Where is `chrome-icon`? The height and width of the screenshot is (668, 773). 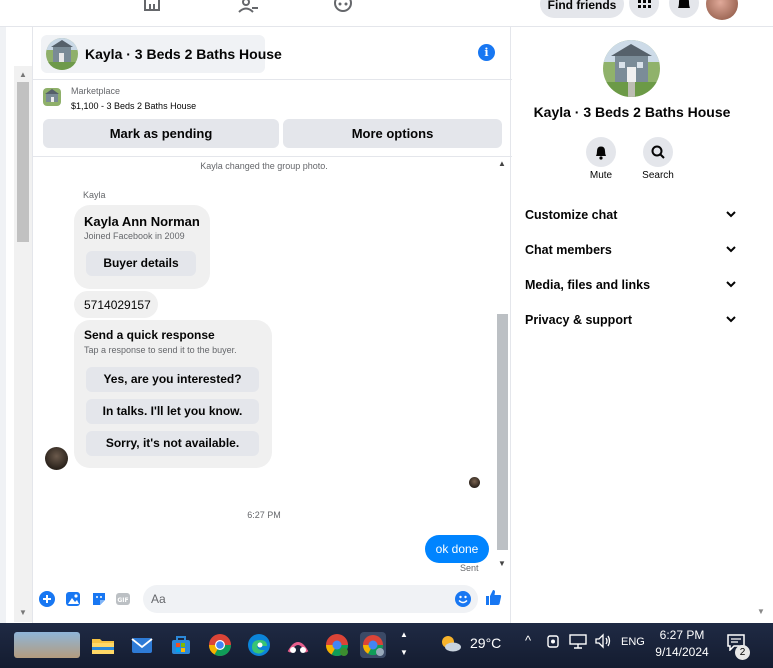
chrome-icon is located at coordinates (220, 645).